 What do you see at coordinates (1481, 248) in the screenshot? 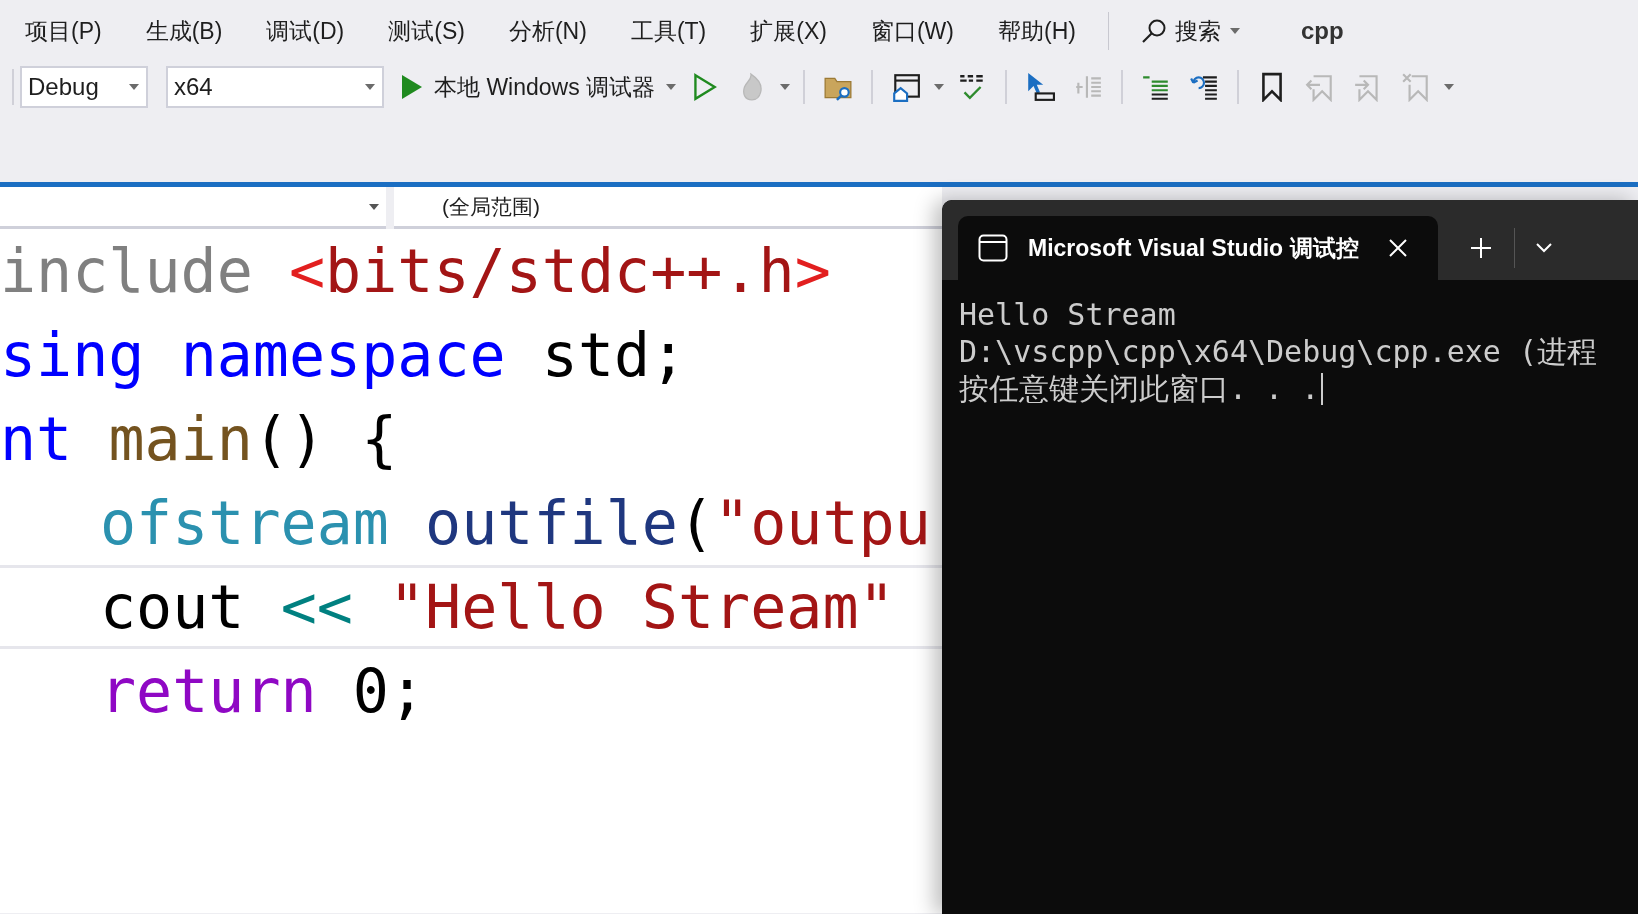
I see `new-tab-icon` at bounding box center [1481, 248].